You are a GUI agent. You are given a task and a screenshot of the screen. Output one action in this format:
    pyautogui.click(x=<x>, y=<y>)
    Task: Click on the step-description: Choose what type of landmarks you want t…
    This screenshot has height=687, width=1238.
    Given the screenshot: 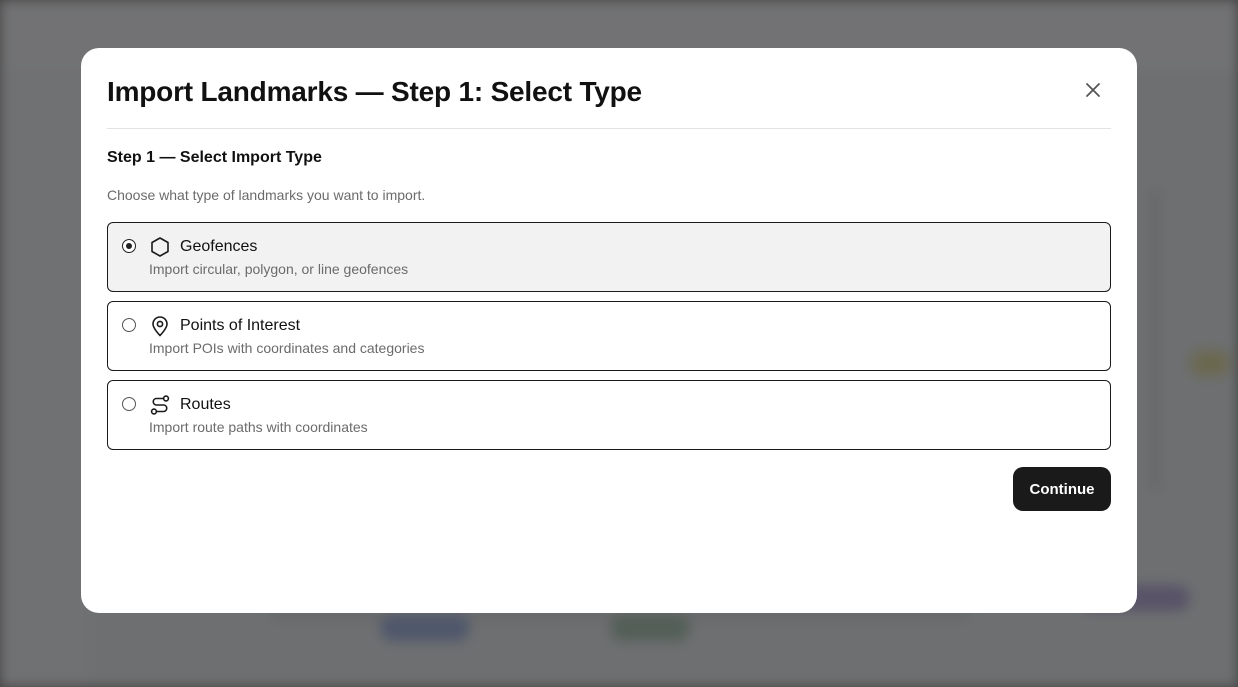 What is the action you would take?
    pyautogui.click(x=266, y=195)
    